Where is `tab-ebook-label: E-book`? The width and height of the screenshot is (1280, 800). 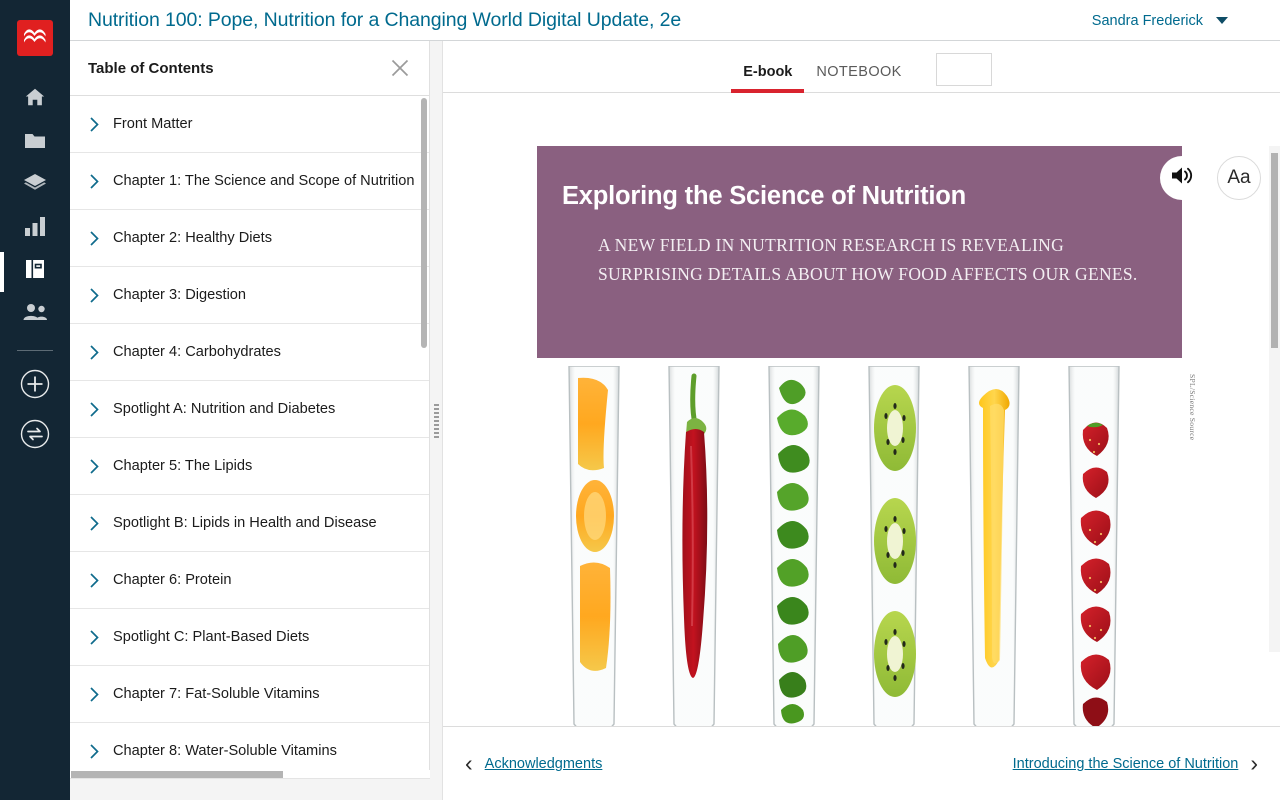
tab-ebook-label: E-book is located at coordinates (768, 72).